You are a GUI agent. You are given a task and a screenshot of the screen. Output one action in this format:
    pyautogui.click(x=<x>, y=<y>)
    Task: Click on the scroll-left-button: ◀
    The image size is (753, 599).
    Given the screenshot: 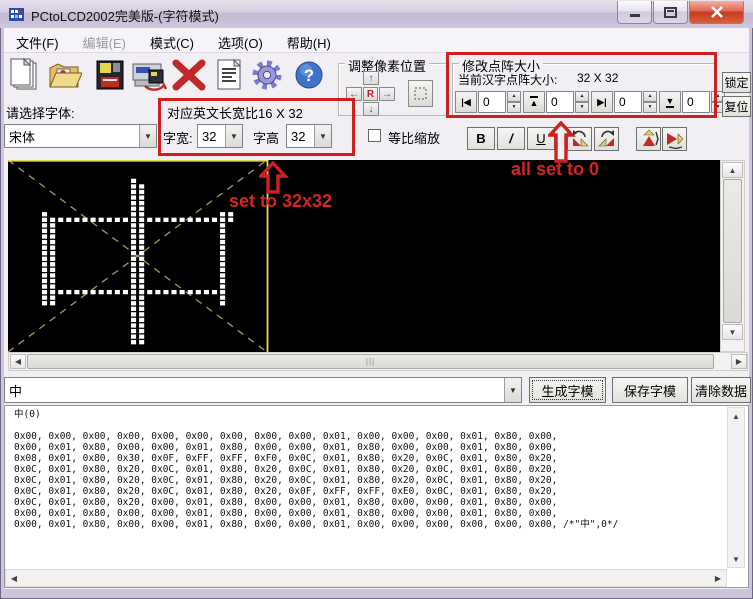 What is the action you would take?
    pyautogui.click(x=14, y=578)
    